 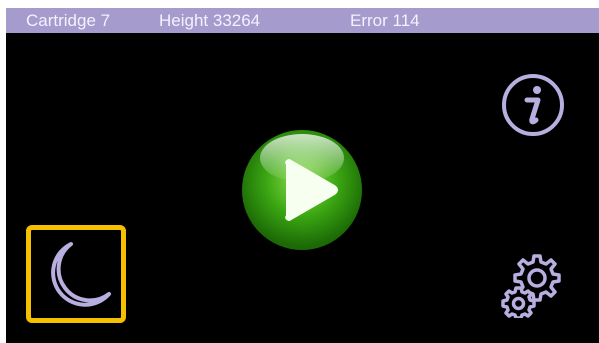 I want to click on error-status: Error 114, so click(x=385, y=20).